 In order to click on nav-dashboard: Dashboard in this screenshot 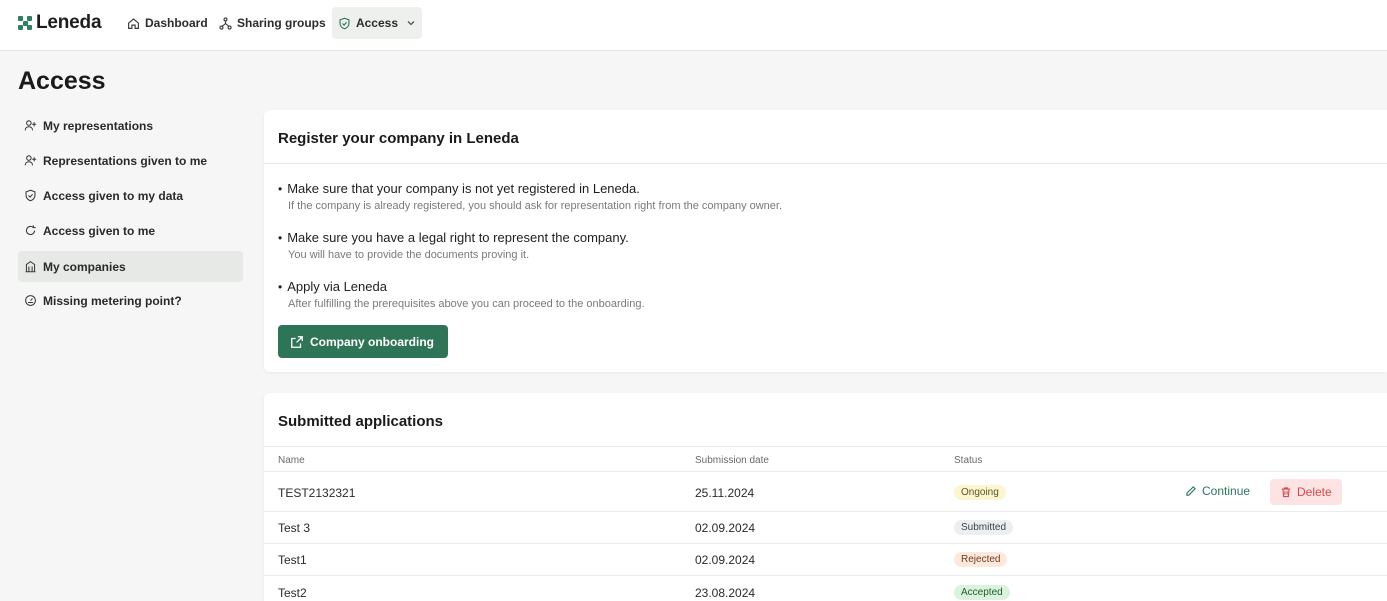, I will do `click(167, 23)`.